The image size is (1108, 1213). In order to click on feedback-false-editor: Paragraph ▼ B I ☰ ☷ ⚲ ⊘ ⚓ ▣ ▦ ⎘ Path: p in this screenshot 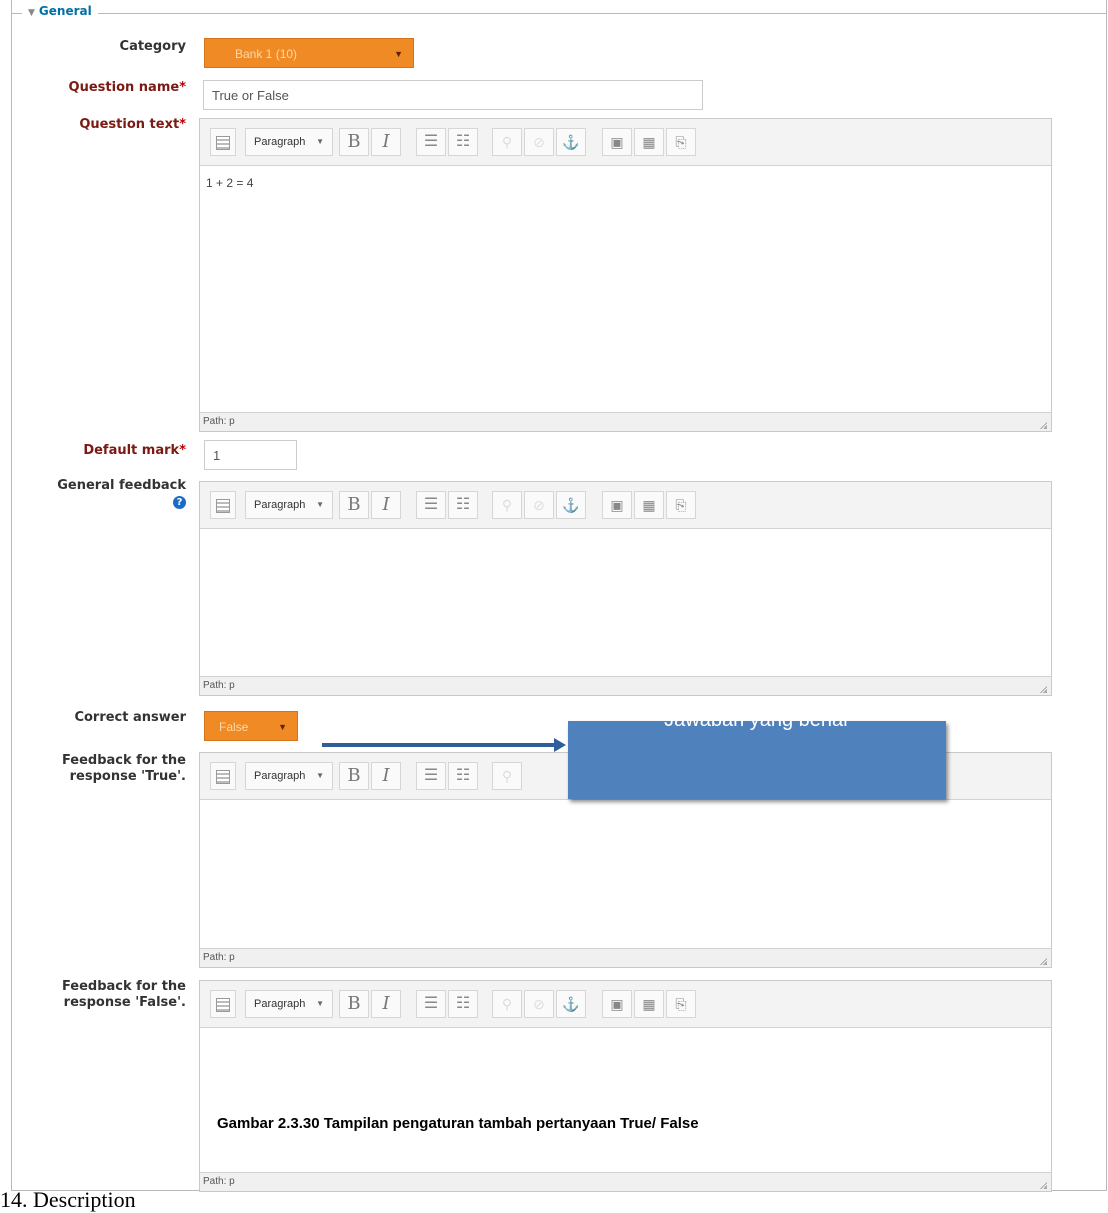, I will do `click(625, 1086)`.